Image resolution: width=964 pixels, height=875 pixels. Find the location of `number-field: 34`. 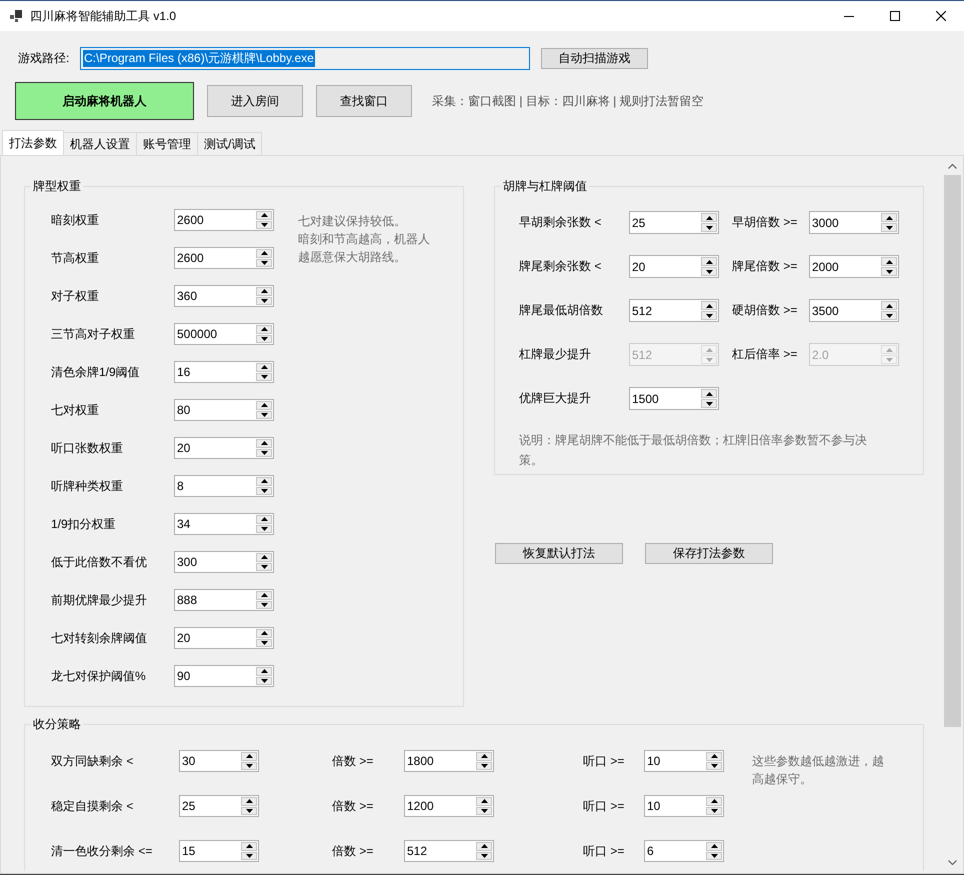

number-field: 34 is located at coordinates (224, 524).